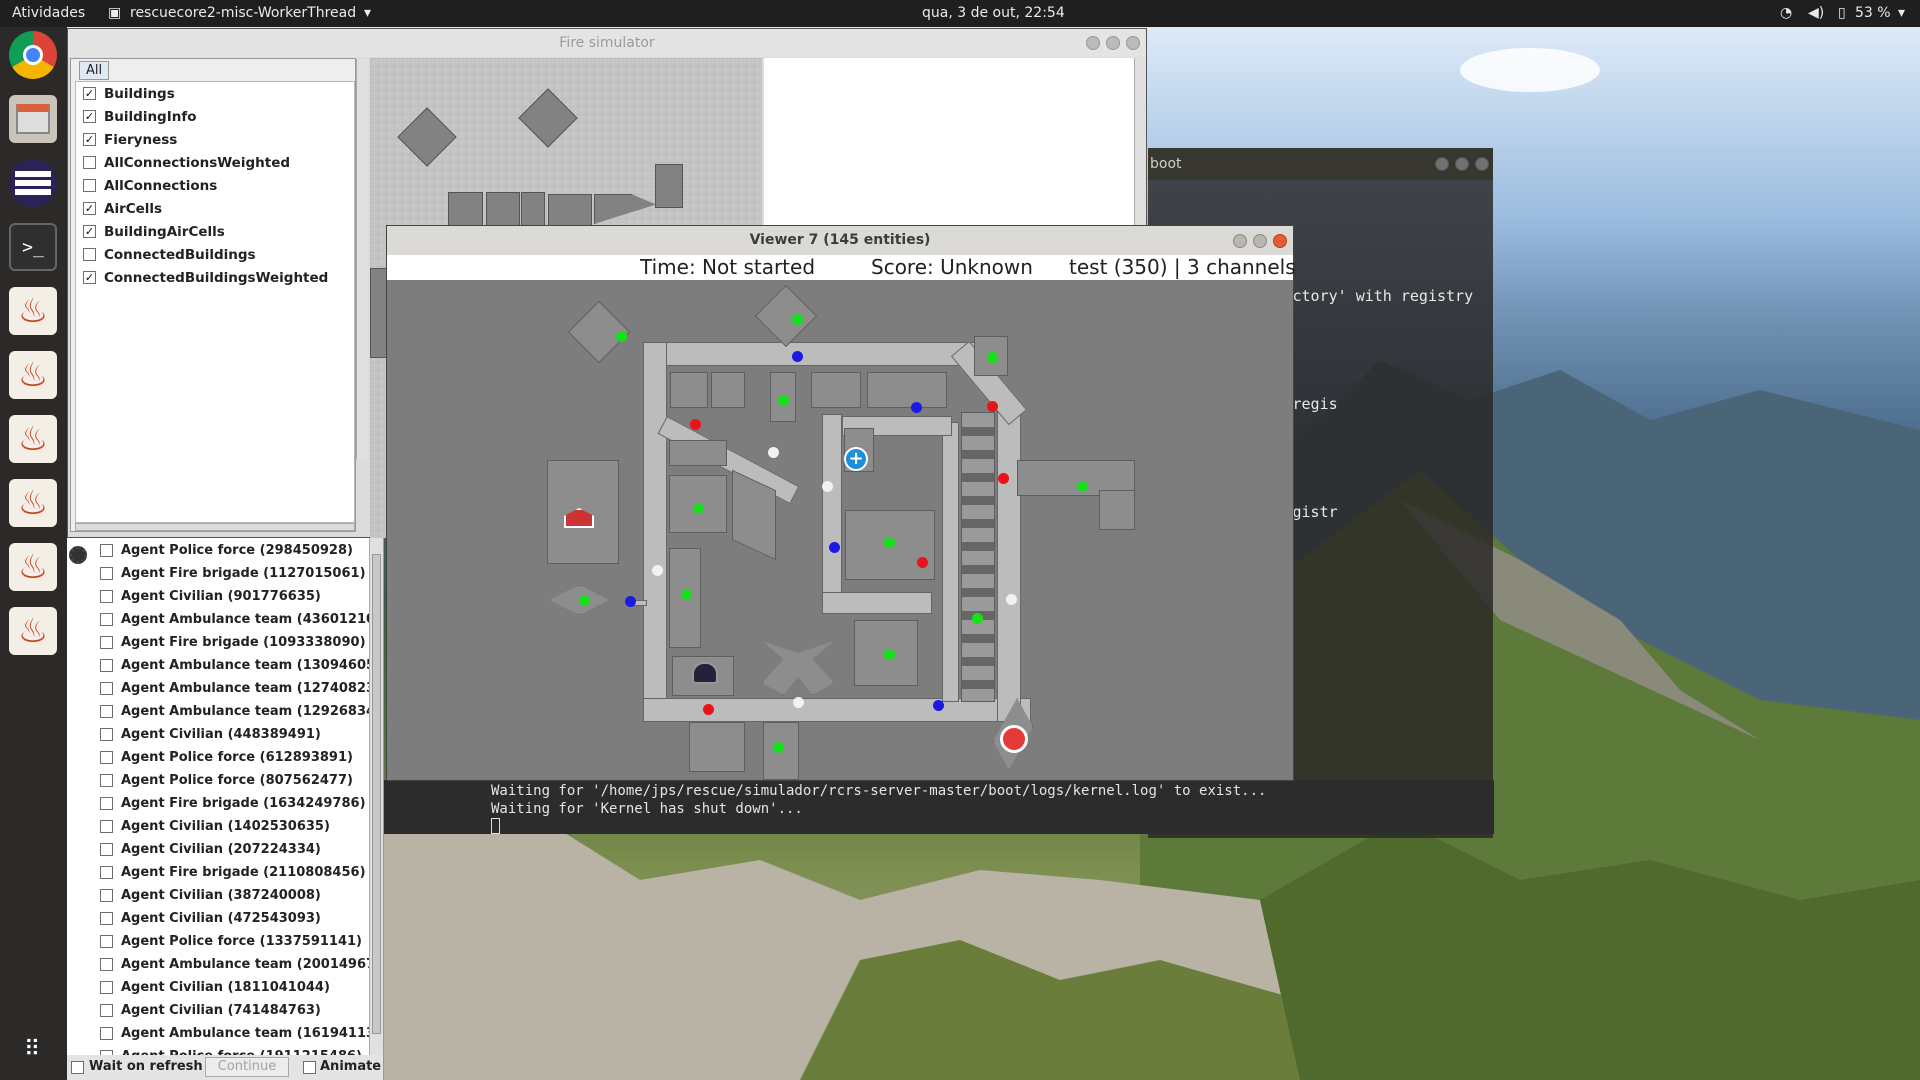 This screenshot has height=1080, width=1920. I want to click on agent-list-item: Agent Civilian (448389491), so click(210, 734).